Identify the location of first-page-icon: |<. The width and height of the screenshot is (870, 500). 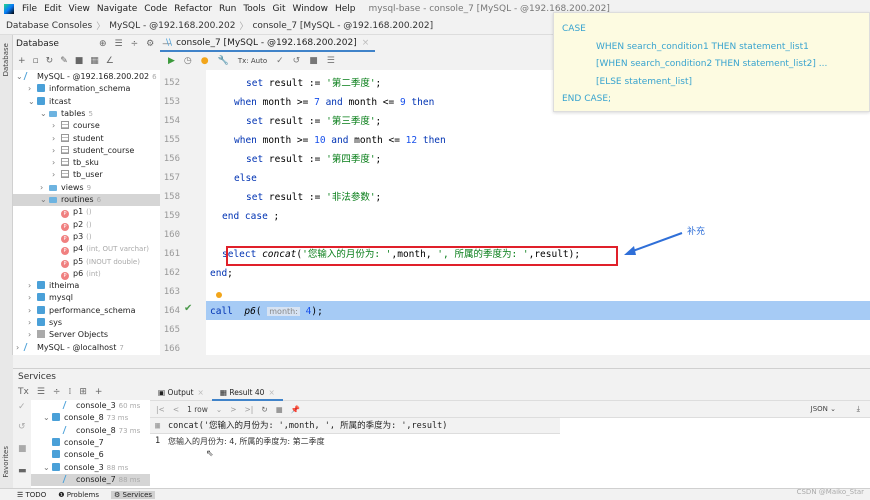
(160, 409).